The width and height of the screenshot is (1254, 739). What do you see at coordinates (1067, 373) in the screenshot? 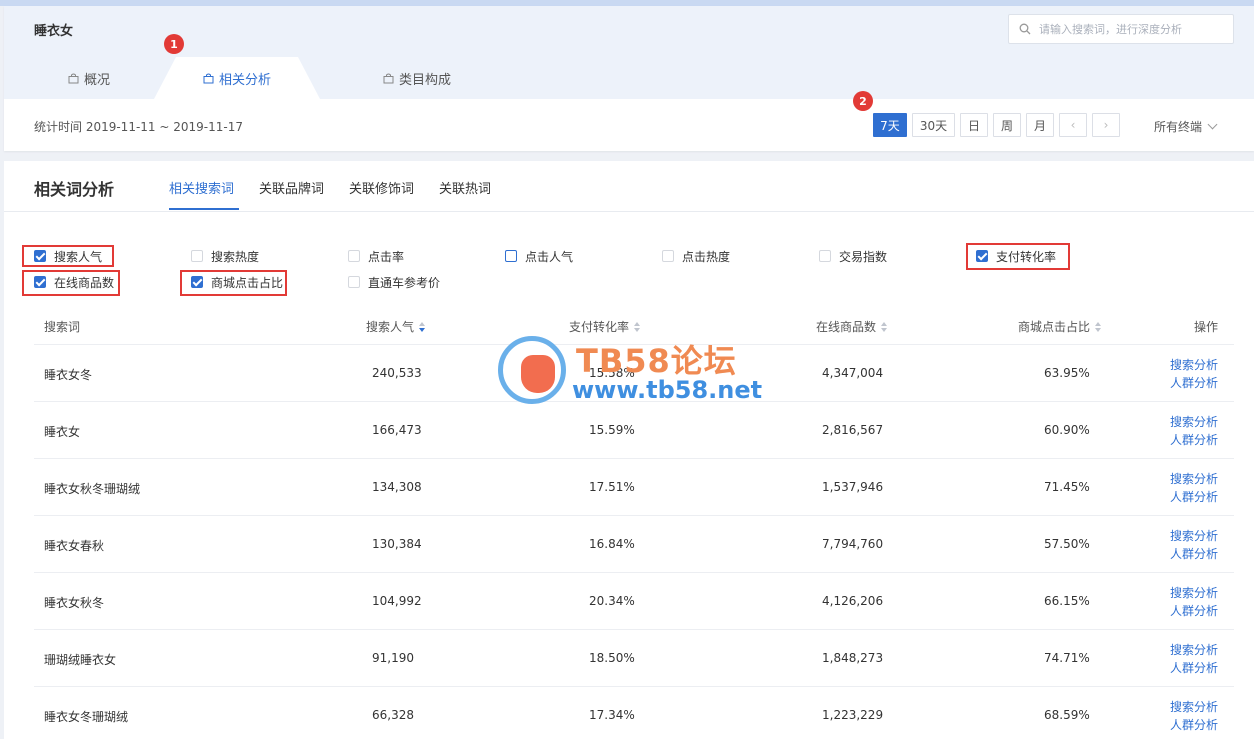
I see `cell-mall-ratio: 63.95%` at bounding box center [1067, 373].